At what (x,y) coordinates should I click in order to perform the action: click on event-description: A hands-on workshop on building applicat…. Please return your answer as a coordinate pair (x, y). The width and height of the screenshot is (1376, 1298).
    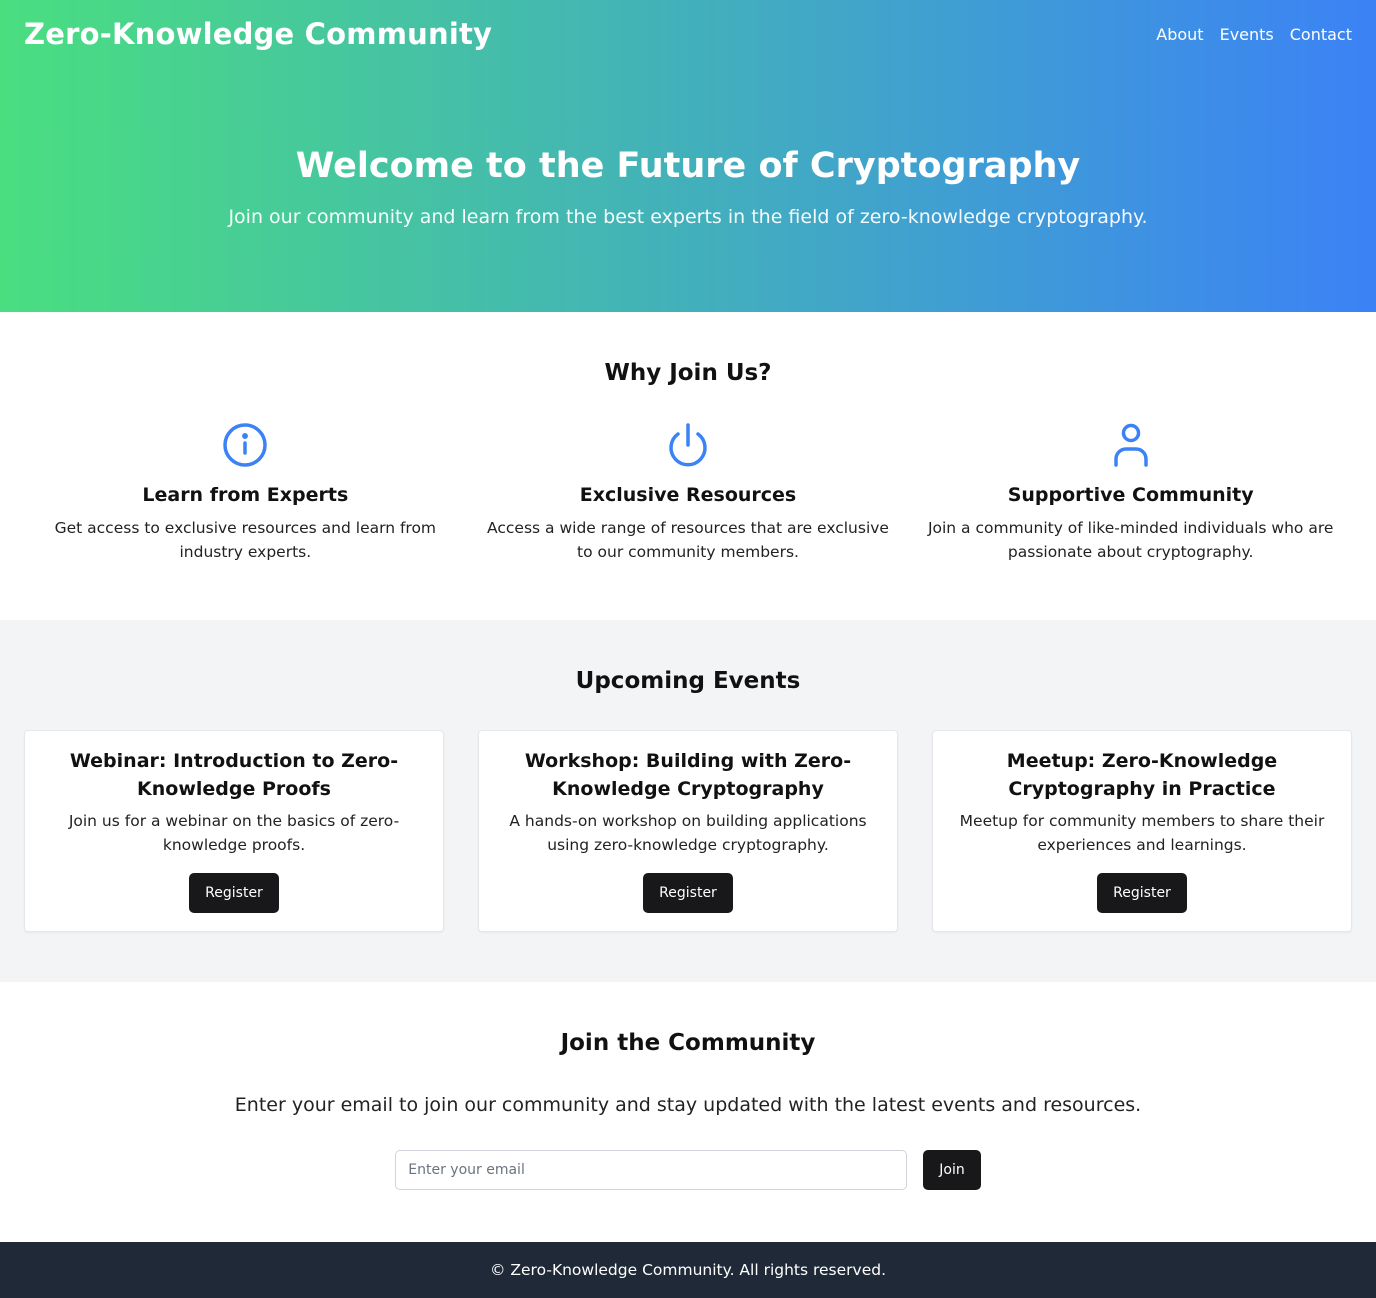
    Looking at the image, I should click on (688, 833).